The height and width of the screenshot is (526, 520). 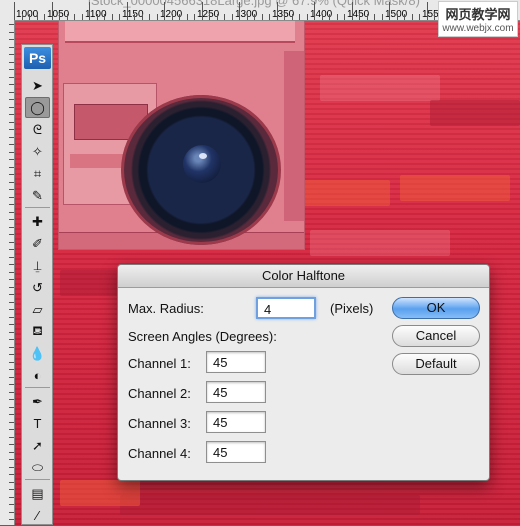 What do you see at coordinates (37, 479) in the screenshot?
I see `tool-separator` at bounding box center [37, 479].